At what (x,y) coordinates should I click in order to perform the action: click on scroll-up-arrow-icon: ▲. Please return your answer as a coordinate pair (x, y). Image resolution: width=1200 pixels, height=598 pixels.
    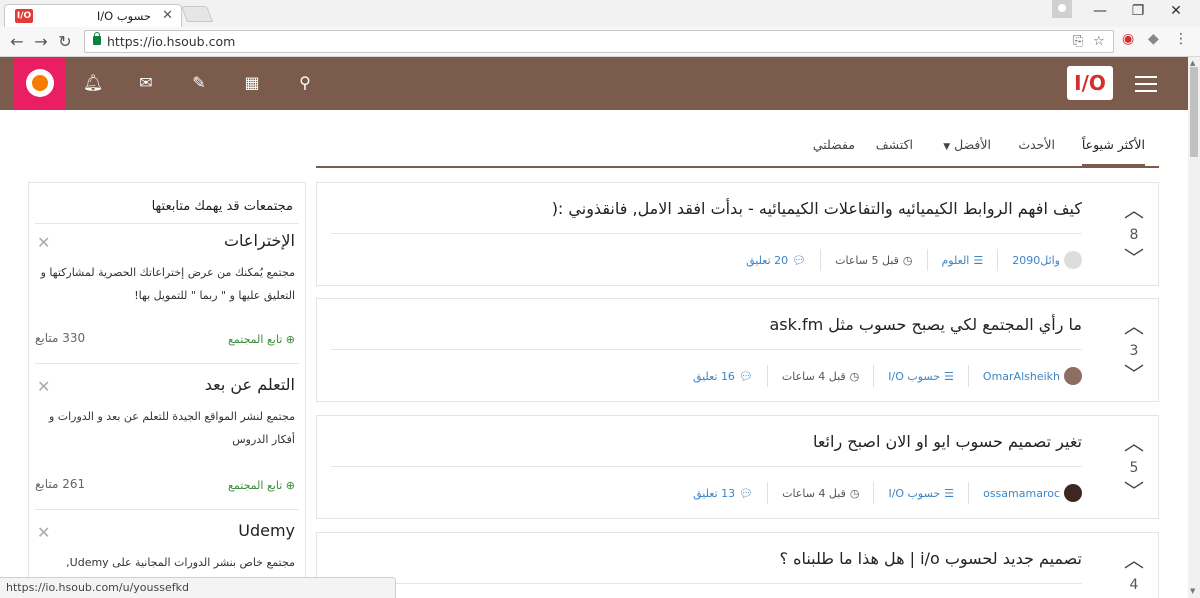
    Looking at the image, I should click on (1192, 63).